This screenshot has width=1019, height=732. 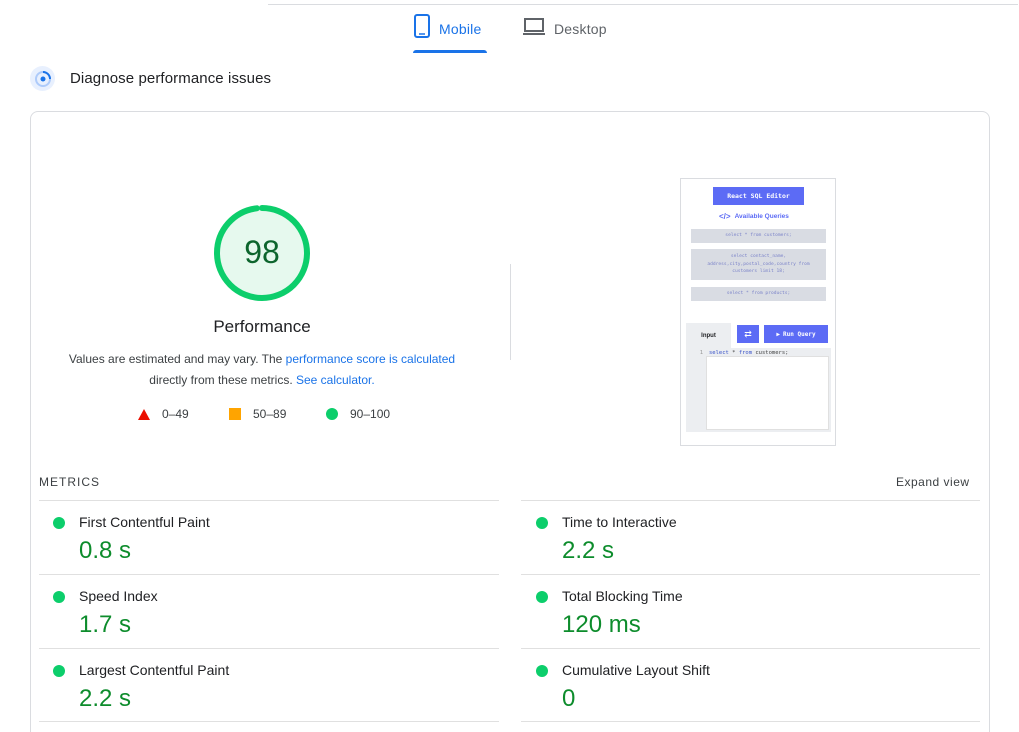 I want to click on metric-label: Total Blocking Time, so click(x=622, y=596).